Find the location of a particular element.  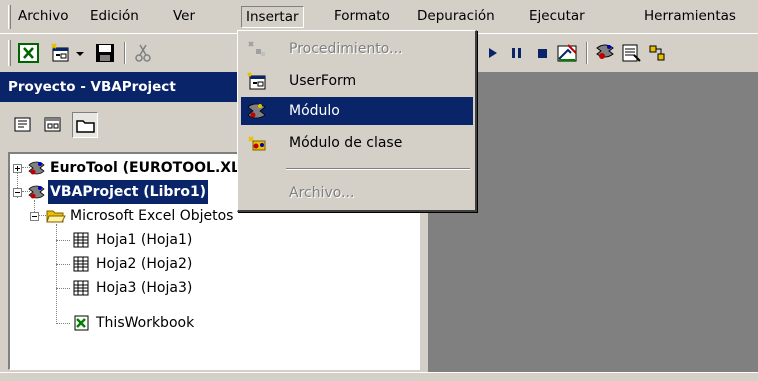

toggle-folders-icon is located at coordinates (85, 125).